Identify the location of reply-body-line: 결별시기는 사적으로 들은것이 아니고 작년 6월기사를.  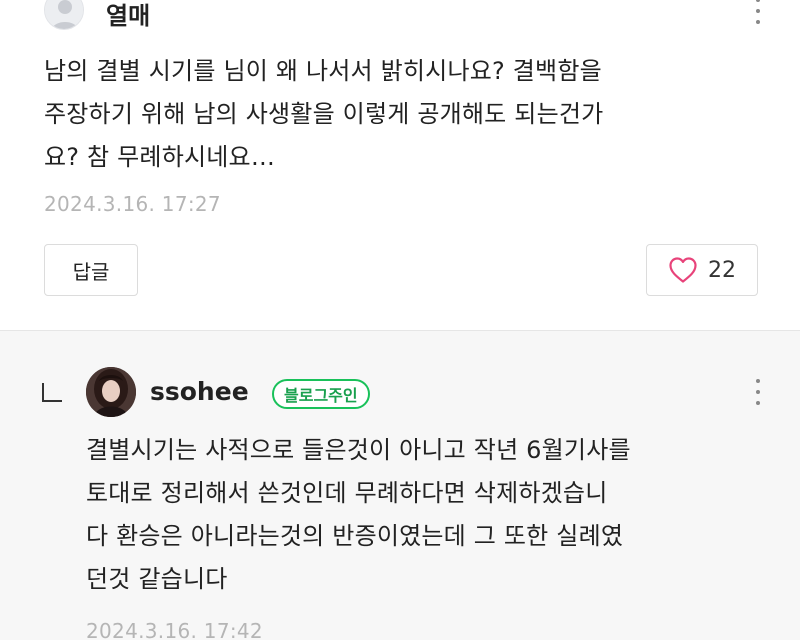
(358, 450).